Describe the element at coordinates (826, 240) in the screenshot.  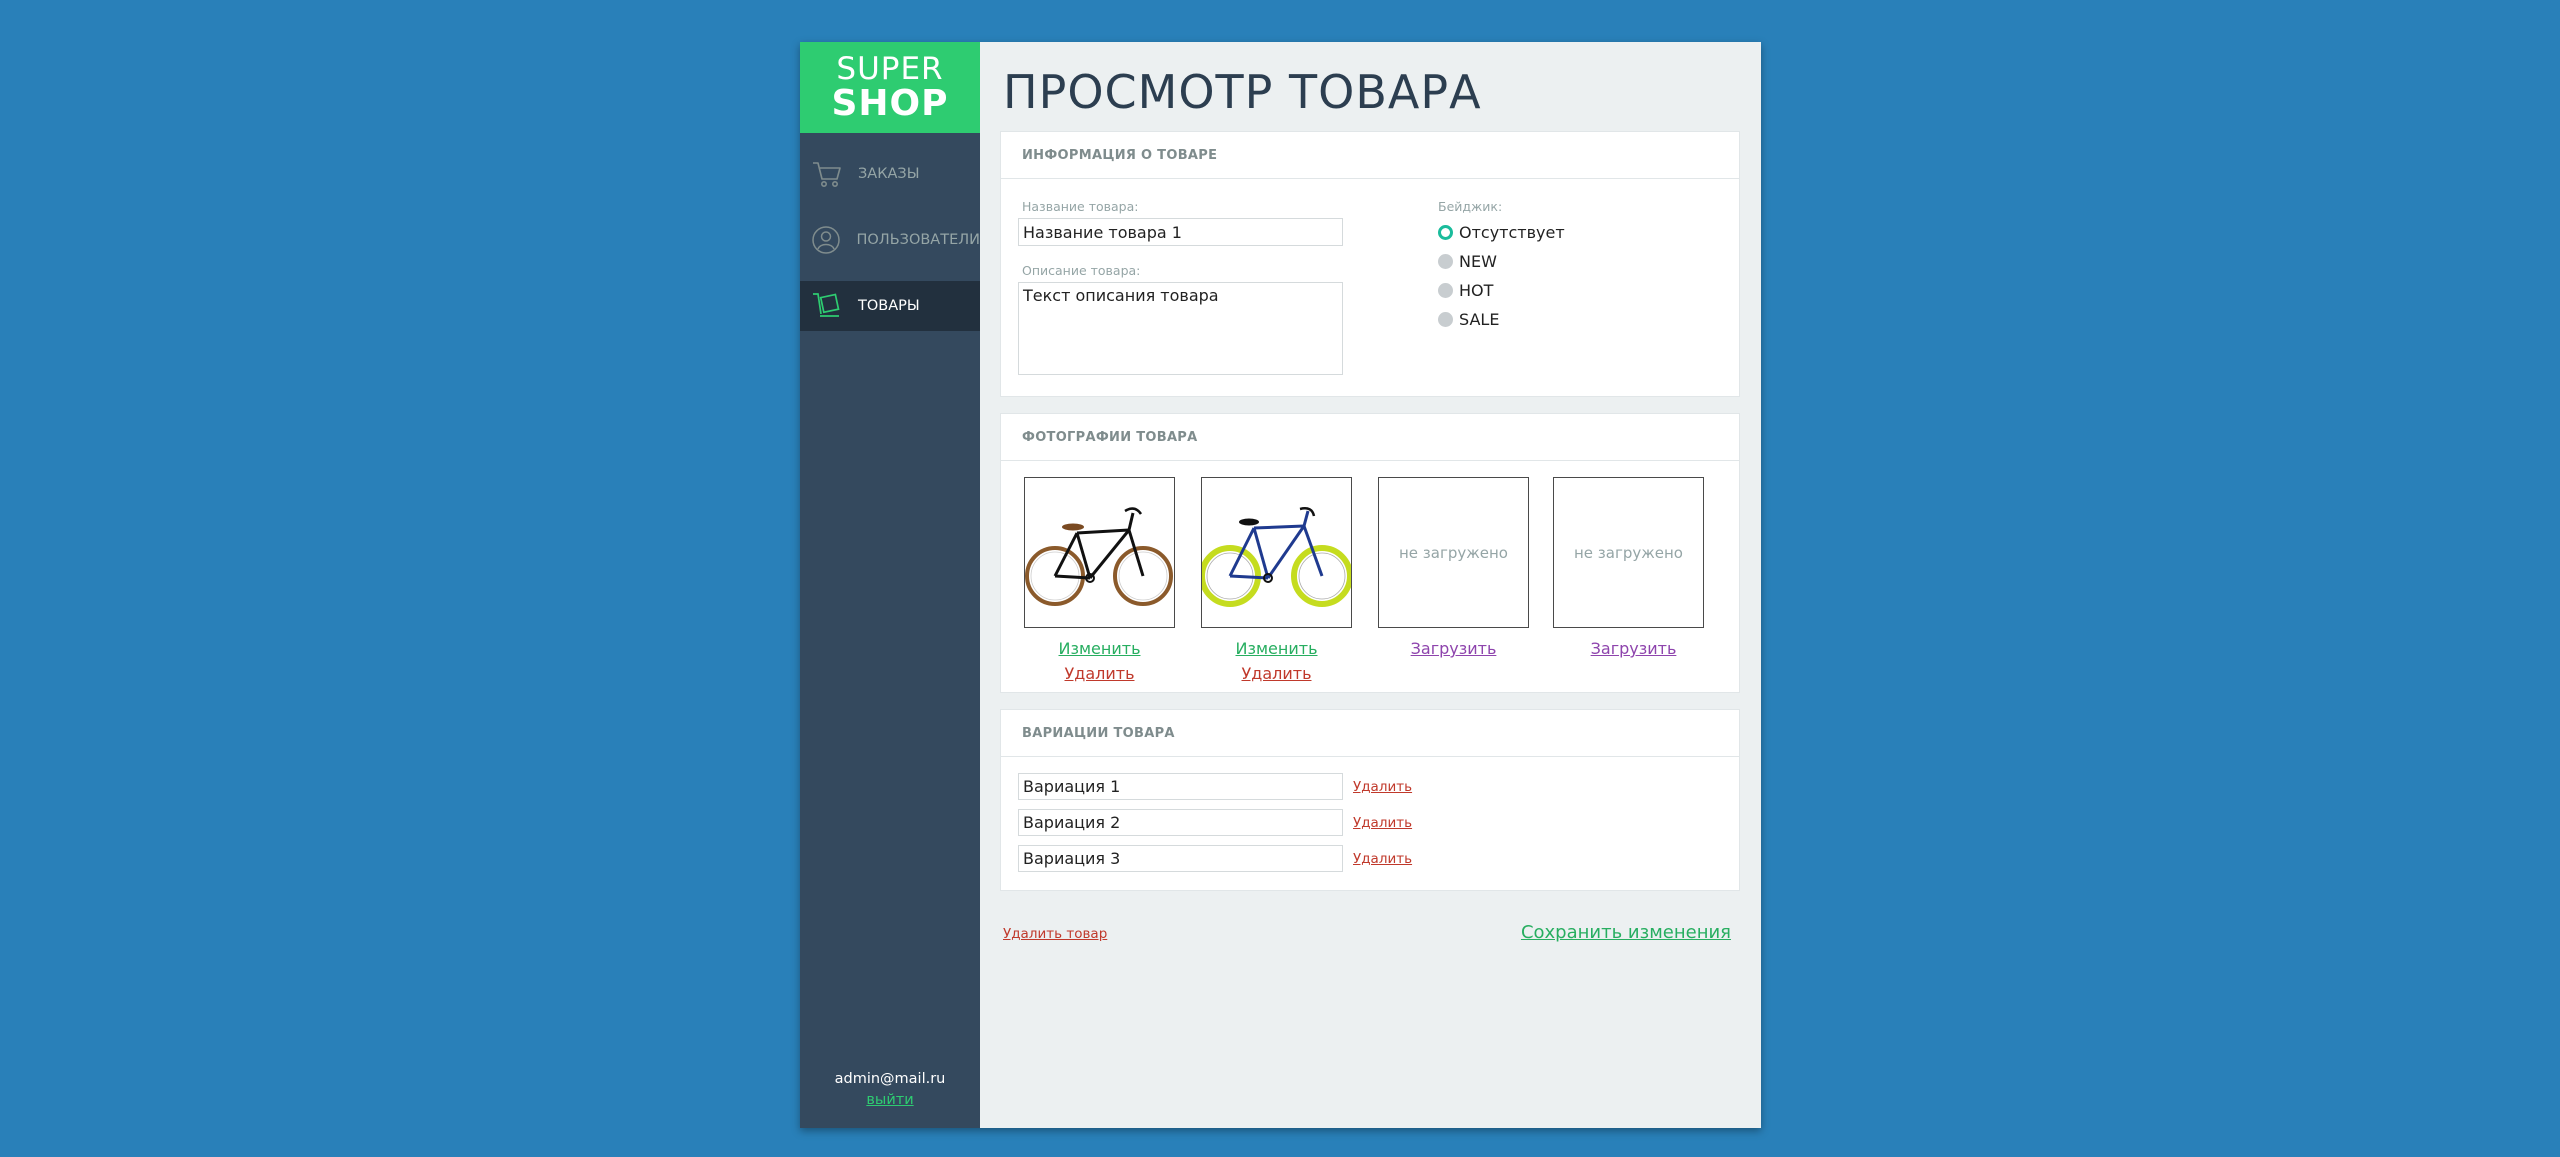
I see `user-icon` at that location.